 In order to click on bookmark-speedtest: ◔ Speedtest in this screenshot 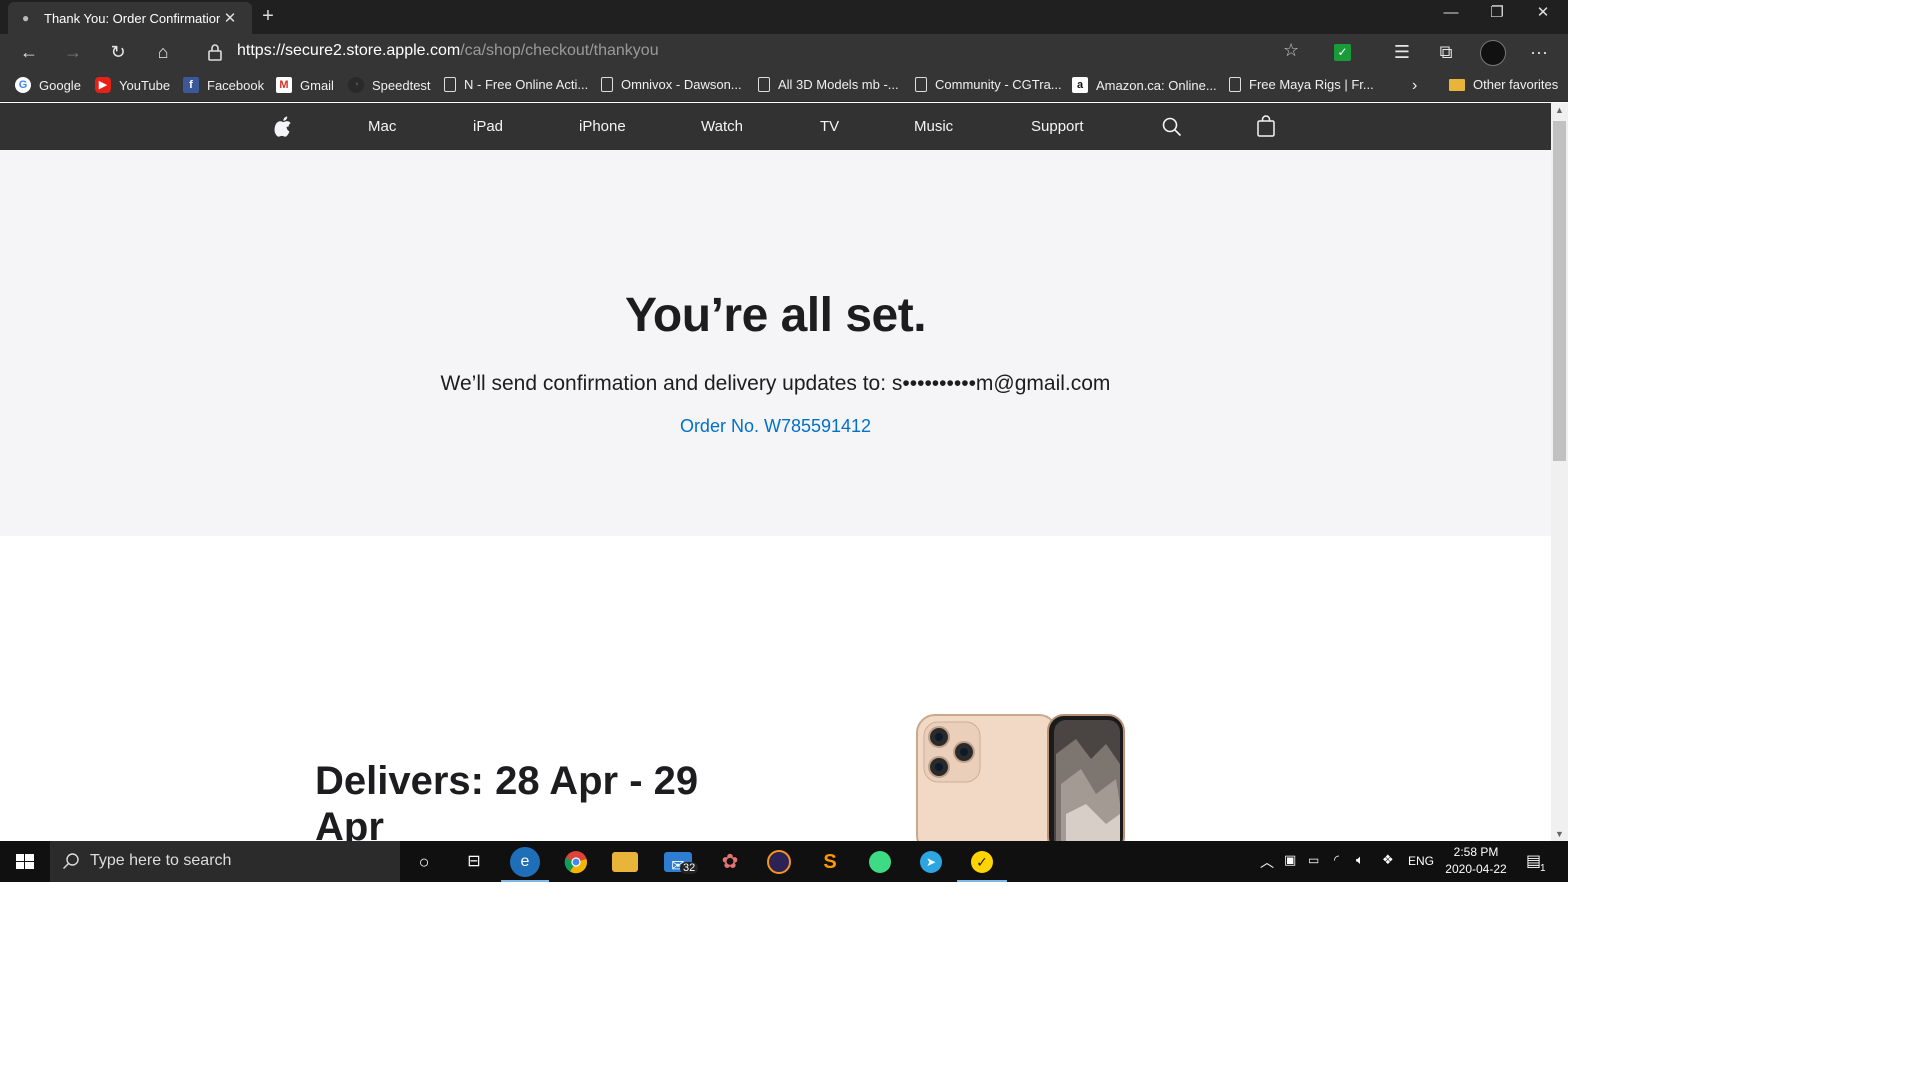, I will do `click(389, 85)`.